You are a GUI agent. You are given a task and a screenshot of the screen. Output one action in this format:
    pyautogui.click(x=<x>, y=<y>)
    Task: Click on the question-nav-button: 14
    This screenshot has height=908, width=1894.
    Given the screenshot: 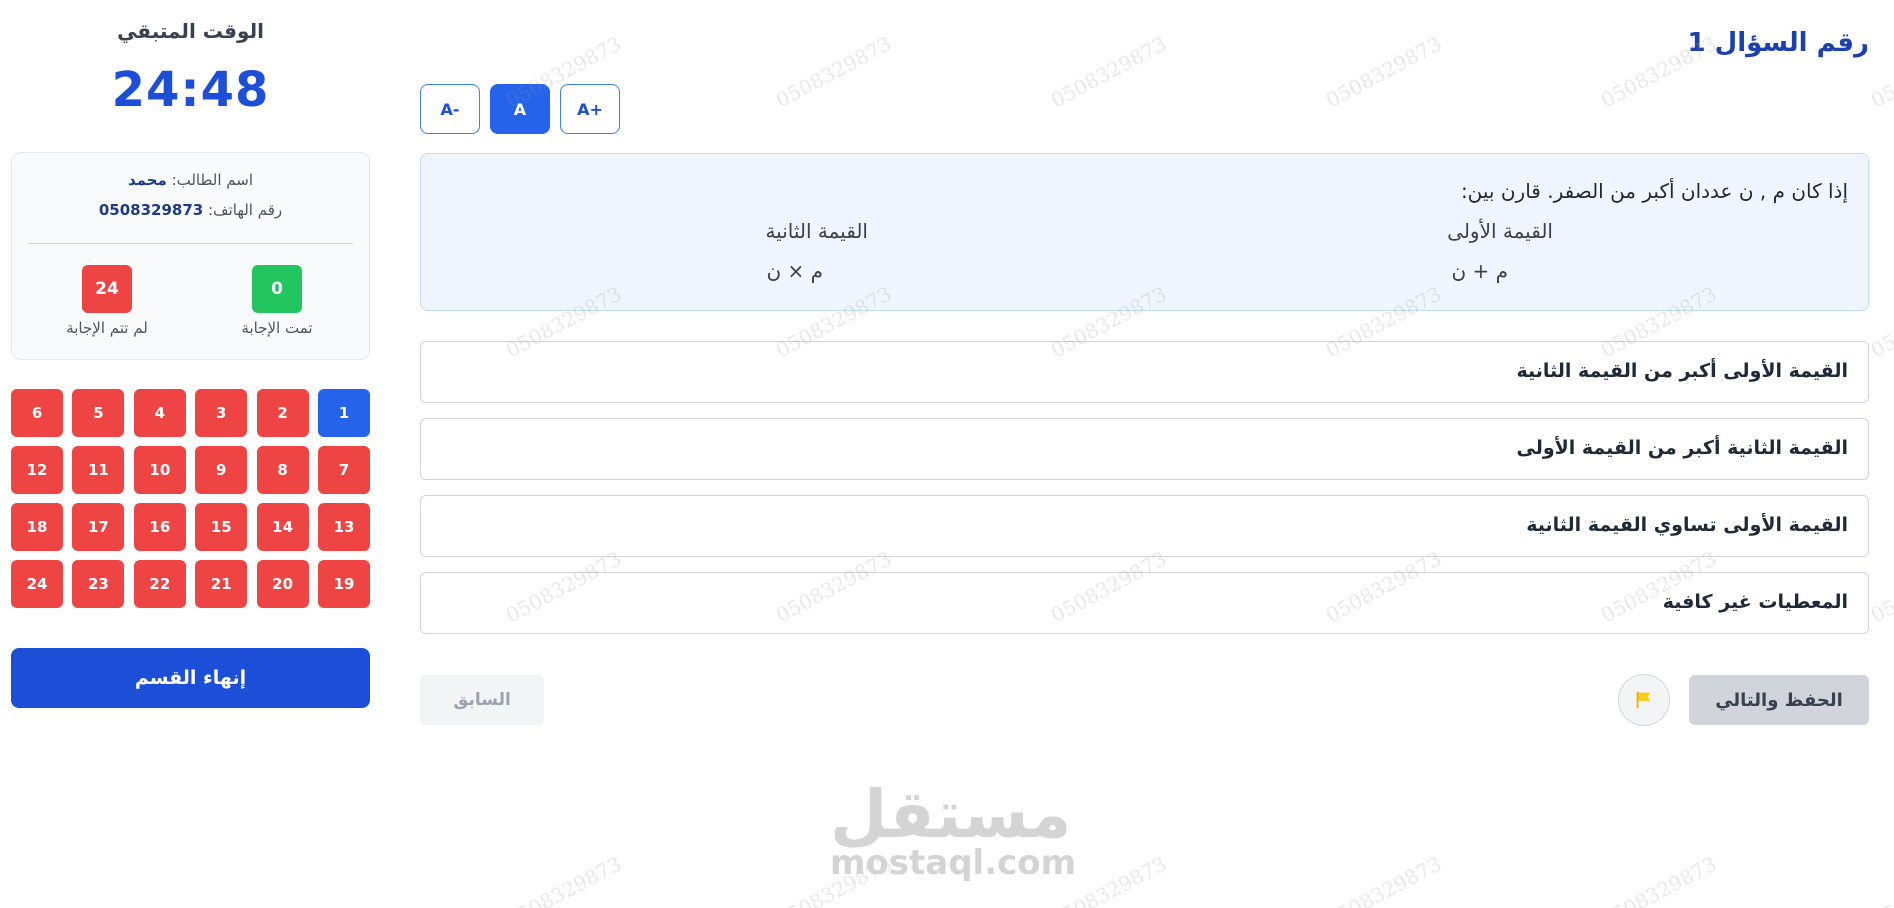 What is the action you would take?
    pyautogui.click(x=282, y=527)
    